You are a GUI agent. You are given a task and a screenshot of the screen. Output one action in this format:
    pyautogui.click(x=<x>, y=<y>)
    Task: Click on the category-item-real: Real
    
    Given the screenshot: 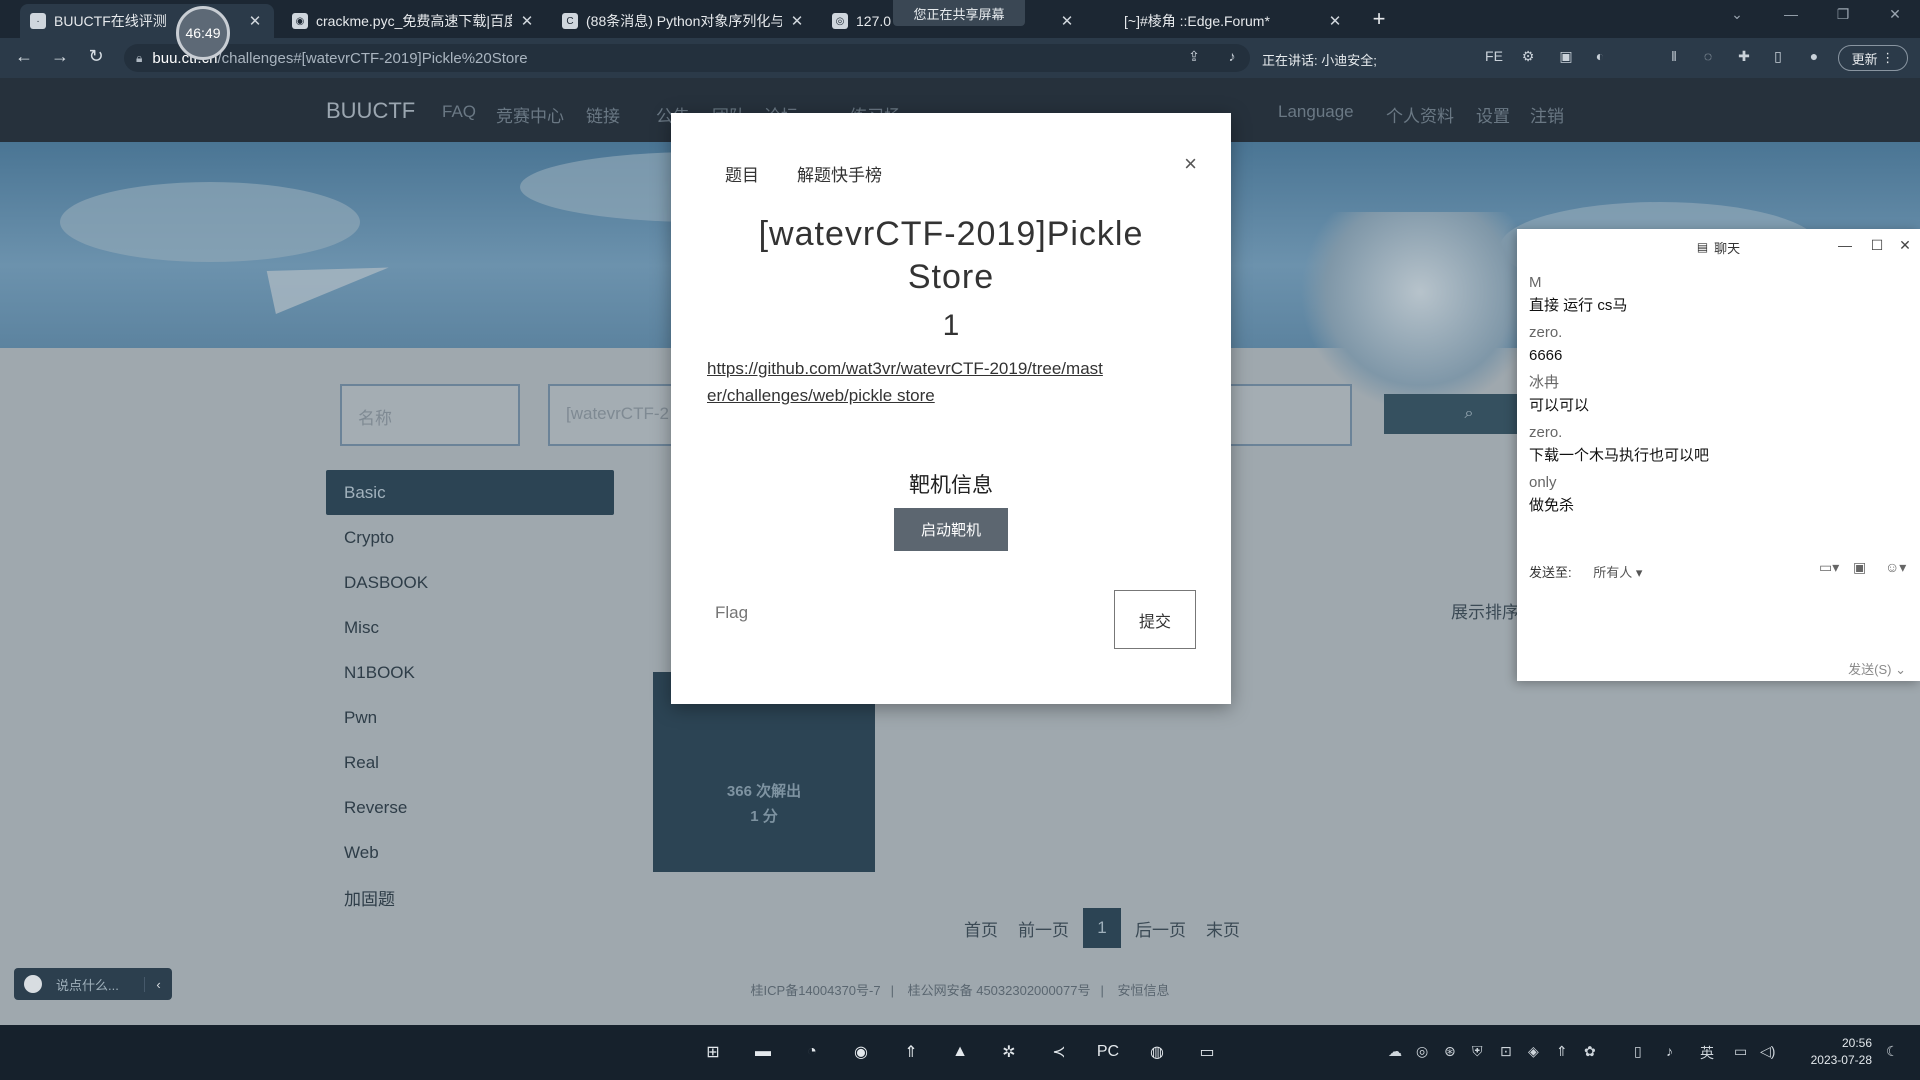 What is the action you would take?
    pyautogui.click(x=470, y=762)
    